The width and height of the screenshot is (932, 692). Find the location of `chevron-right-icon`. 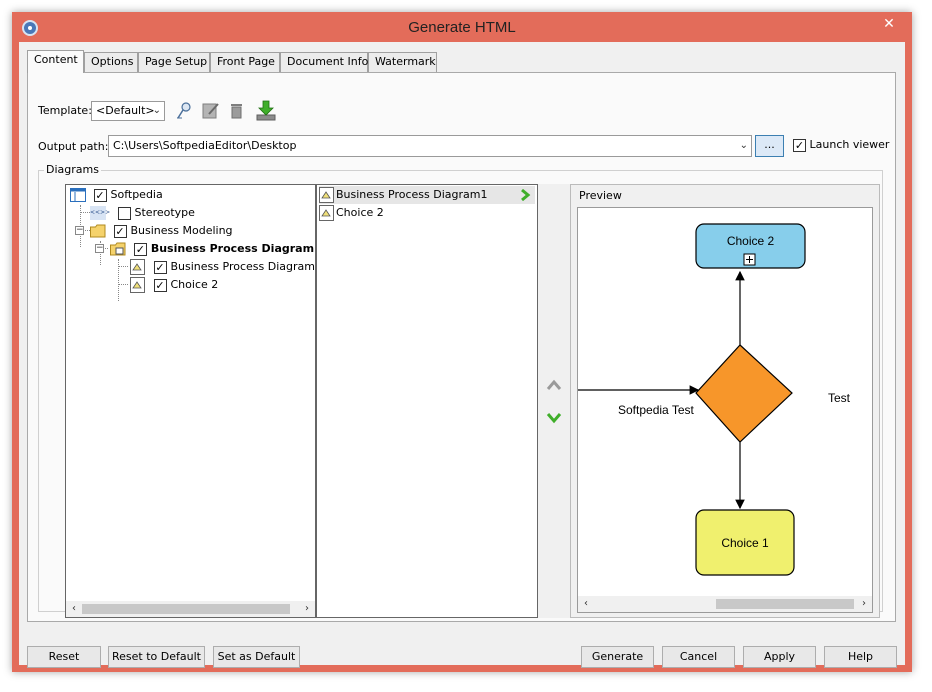

chevron-right-icon is located at coordinates (525, 195).